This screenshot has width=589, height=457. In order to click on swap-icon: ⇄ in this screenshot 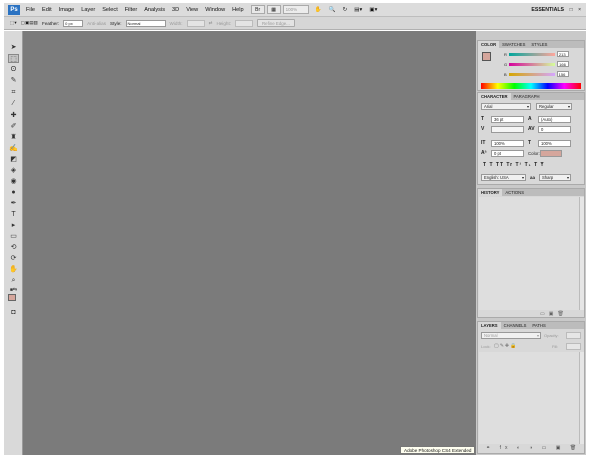, I will do `click(211, 23)`.